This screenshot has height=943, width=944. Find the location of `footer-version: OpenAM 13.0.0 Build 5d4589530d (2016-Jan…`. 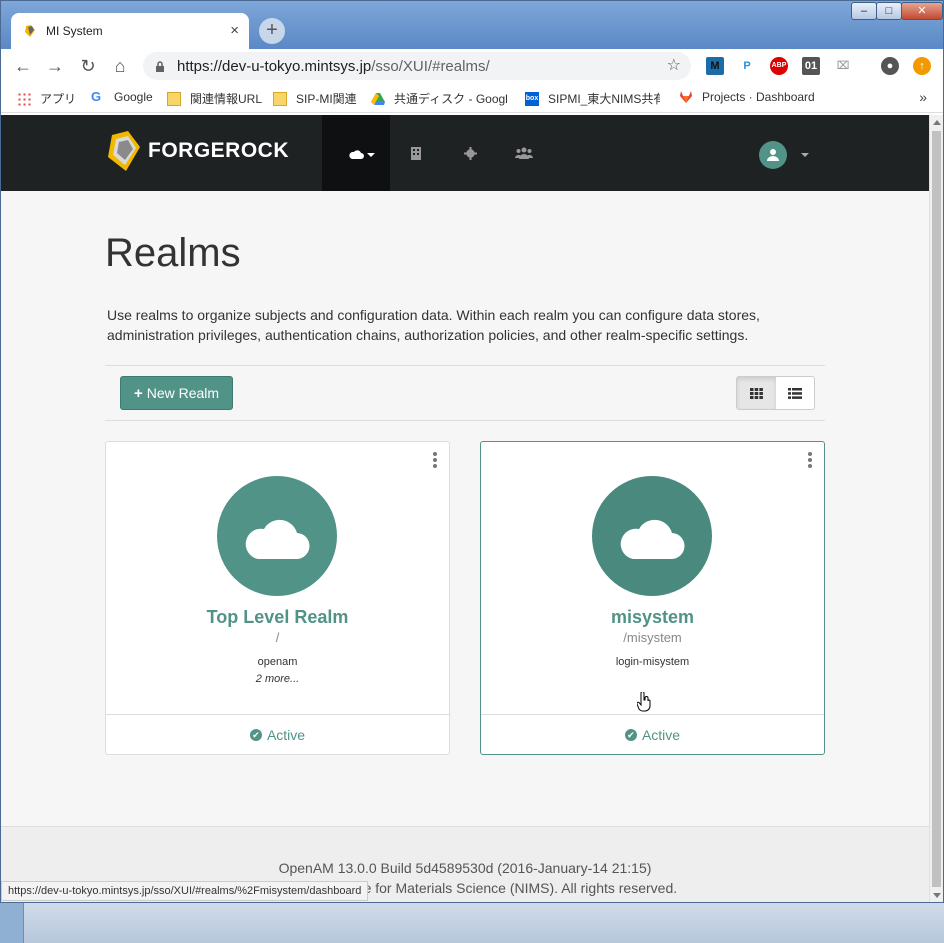

footer-version: OpenAM 13.0.0 Build 5d4589530d (2016-Jan… is located at coordinates (465, 868).